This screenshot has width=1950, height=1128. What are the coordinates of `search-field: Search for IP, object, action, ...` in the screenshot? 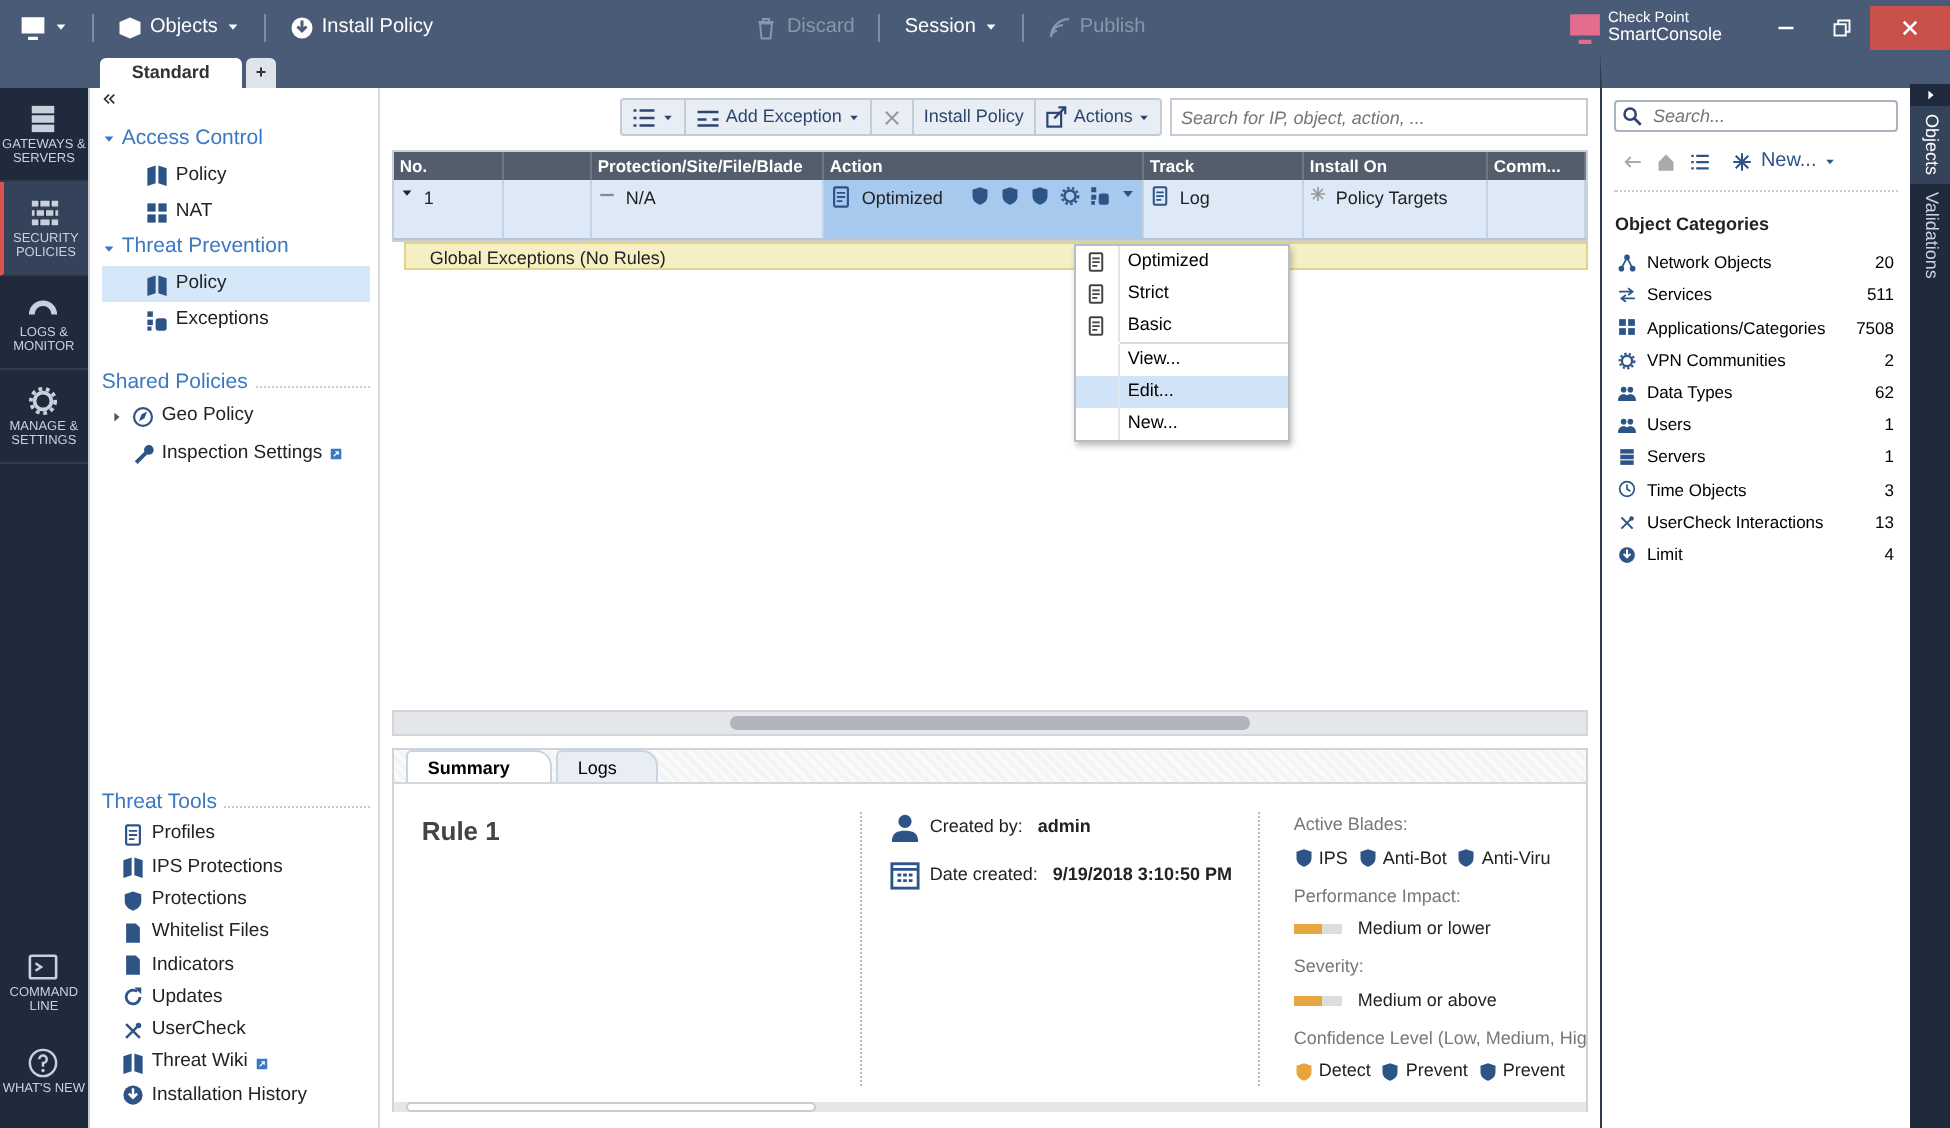 It's located at (1379, 117).